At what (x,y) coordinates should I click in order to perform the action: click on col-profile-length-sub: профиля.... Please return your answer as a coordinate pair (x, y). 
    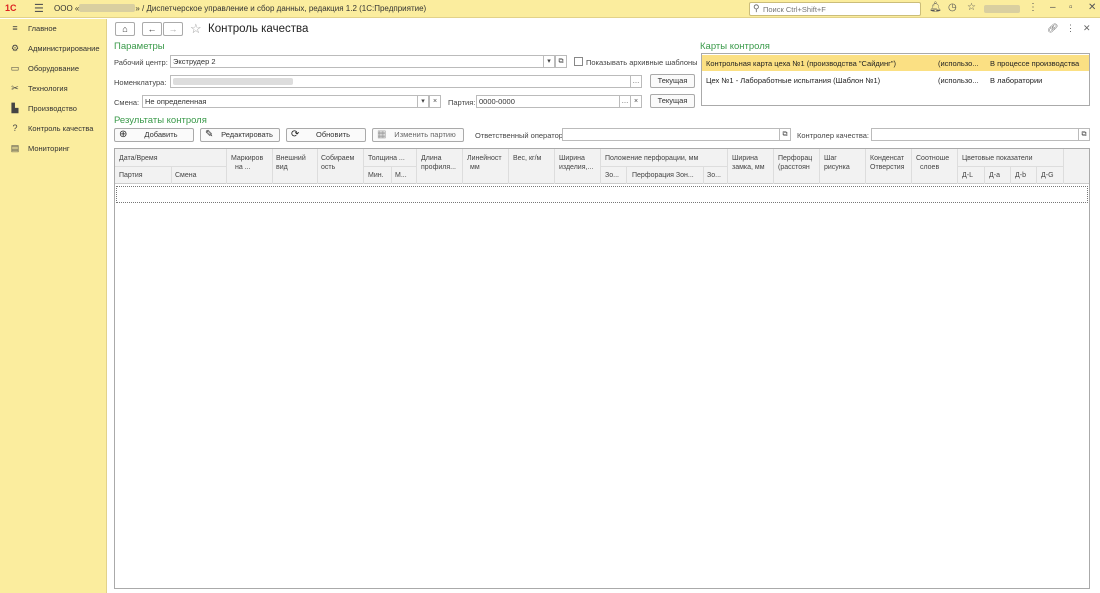
    Looking at the image, I should click on (438, 167).